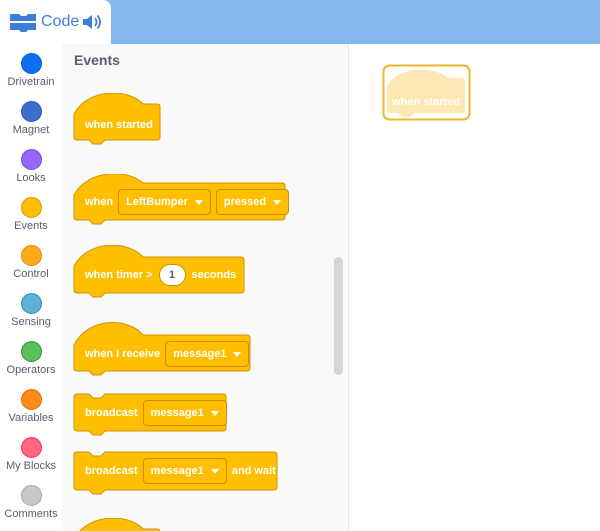 The image size is (600, 531). Describe the element at coordinates (214, 275) in the screenshot. I see `block-label: seconds` at that location.